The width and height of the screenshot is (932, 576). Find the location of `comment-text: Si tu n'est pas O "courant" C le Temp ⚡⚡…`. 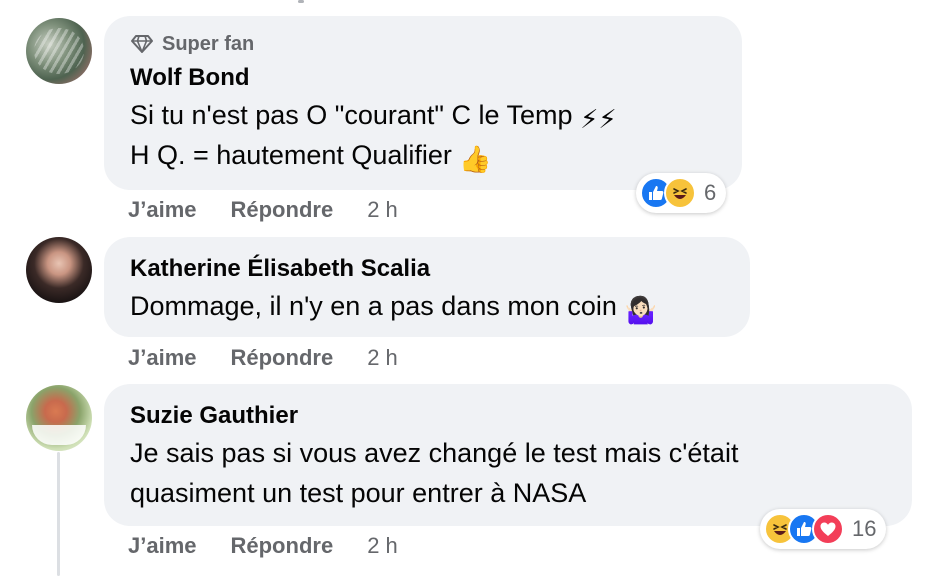

comment-text: Si tu n'est pas O "courant" C le Temp ⚡⚡… is located at coordinates (423, 135).